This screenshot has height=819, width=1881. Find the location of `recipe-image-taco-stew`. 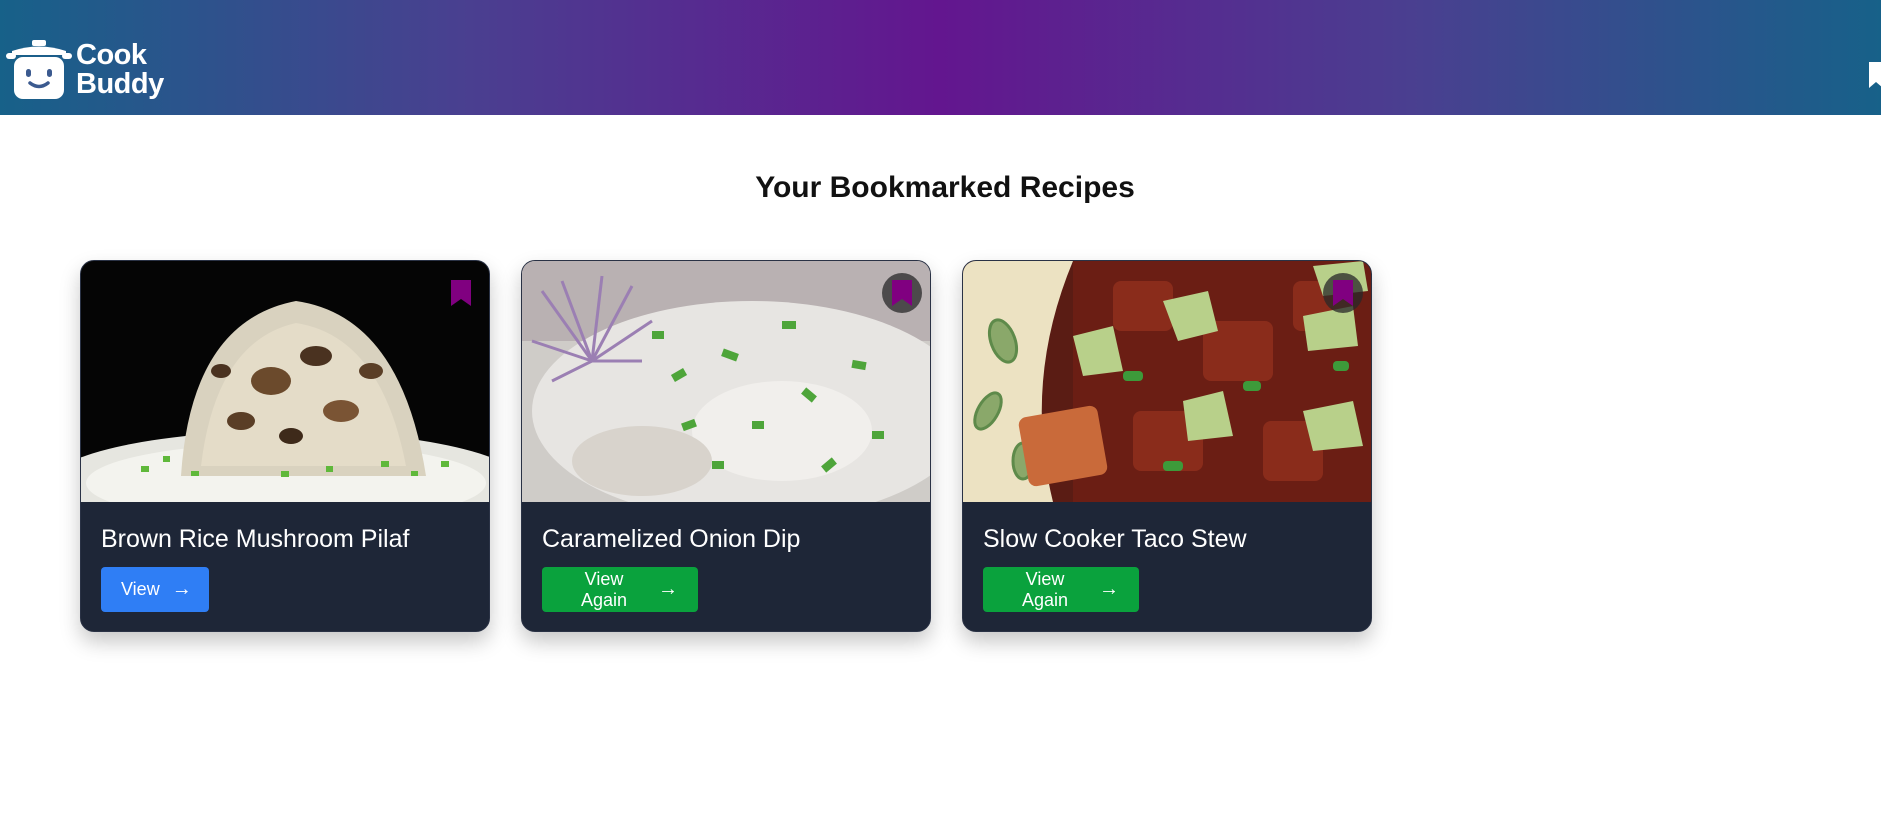

recipe-image-taco-stew is located at coordinates (1167, 381).